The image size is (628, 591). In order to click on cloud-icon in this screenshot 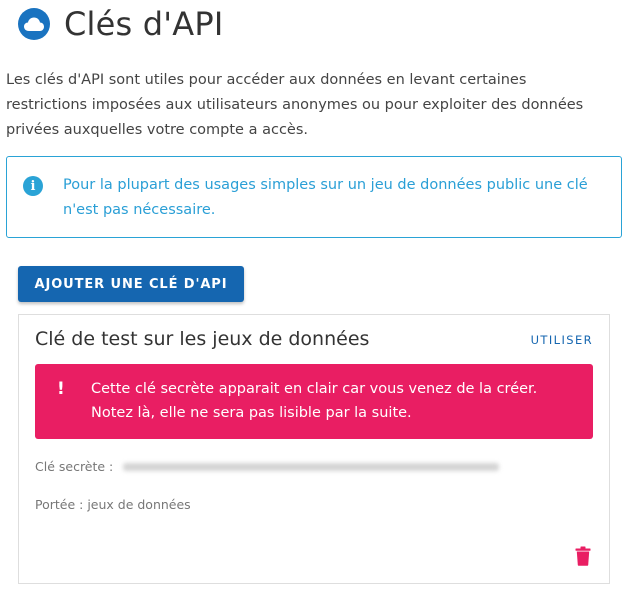, I will do `click(34, 24)`.